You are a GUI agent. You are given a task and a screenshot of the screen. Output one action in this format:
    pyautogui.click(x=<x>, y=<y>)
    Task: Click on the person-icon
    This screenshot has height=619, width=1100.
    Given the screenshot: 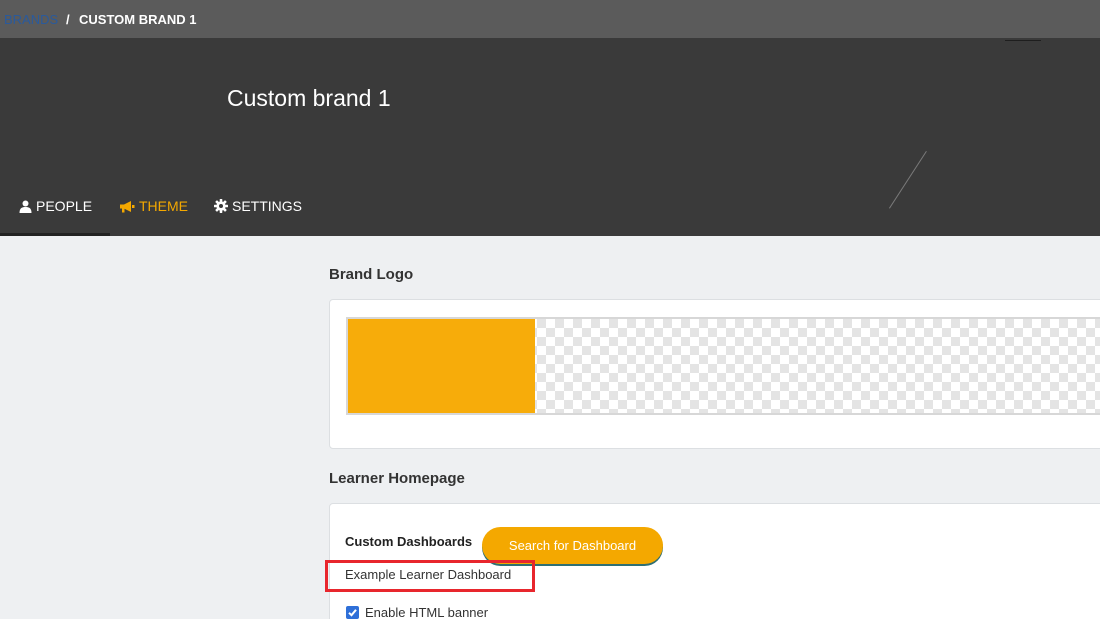 What is the action you would take?
    pyautogui.click(x=25, y=206)
    